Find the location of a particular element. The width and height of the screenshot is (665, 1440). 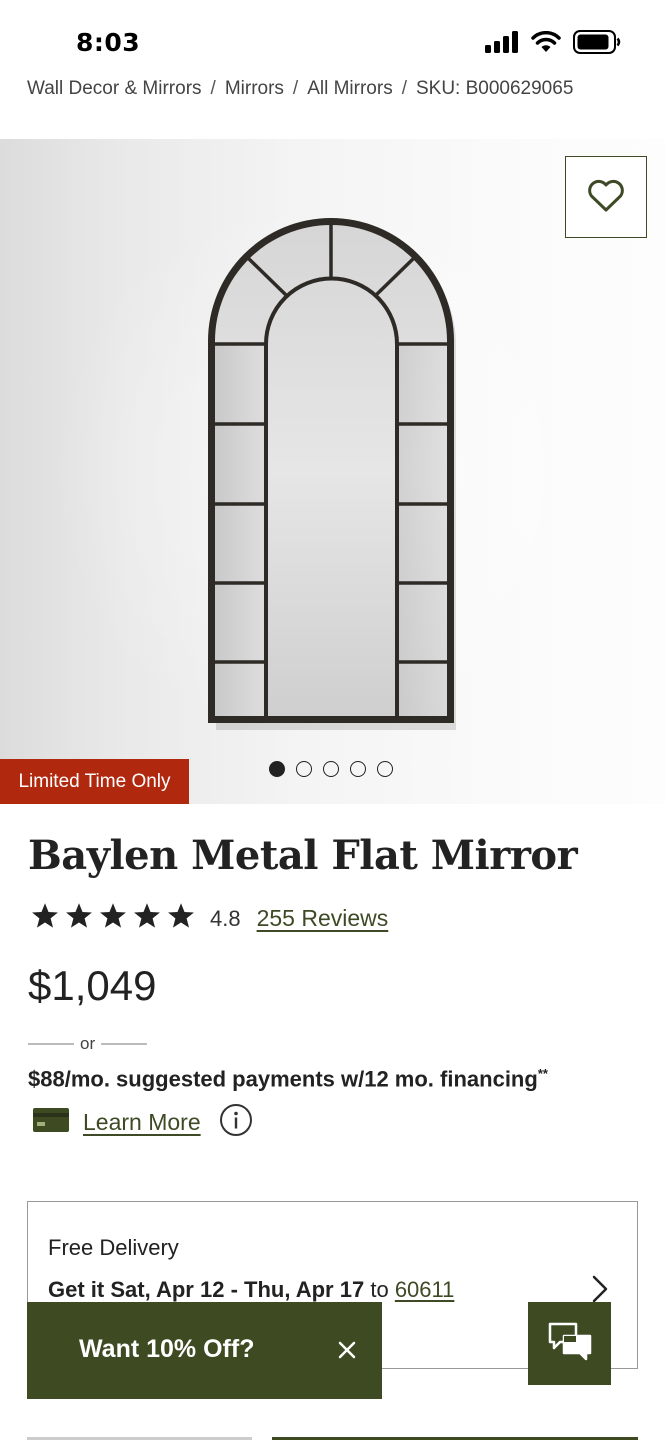

learn-more-link: Learn More is located at coordinates (142, 1122).